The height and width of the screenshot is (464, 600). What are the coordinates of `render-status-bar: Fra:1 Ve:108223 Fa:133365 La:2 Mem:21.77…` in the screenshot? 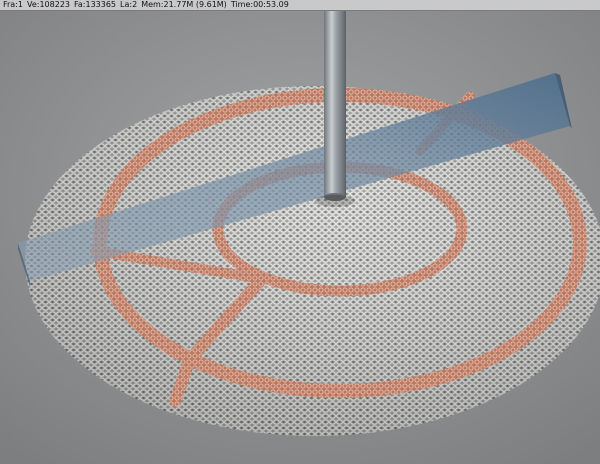 It's located at (300, 5).